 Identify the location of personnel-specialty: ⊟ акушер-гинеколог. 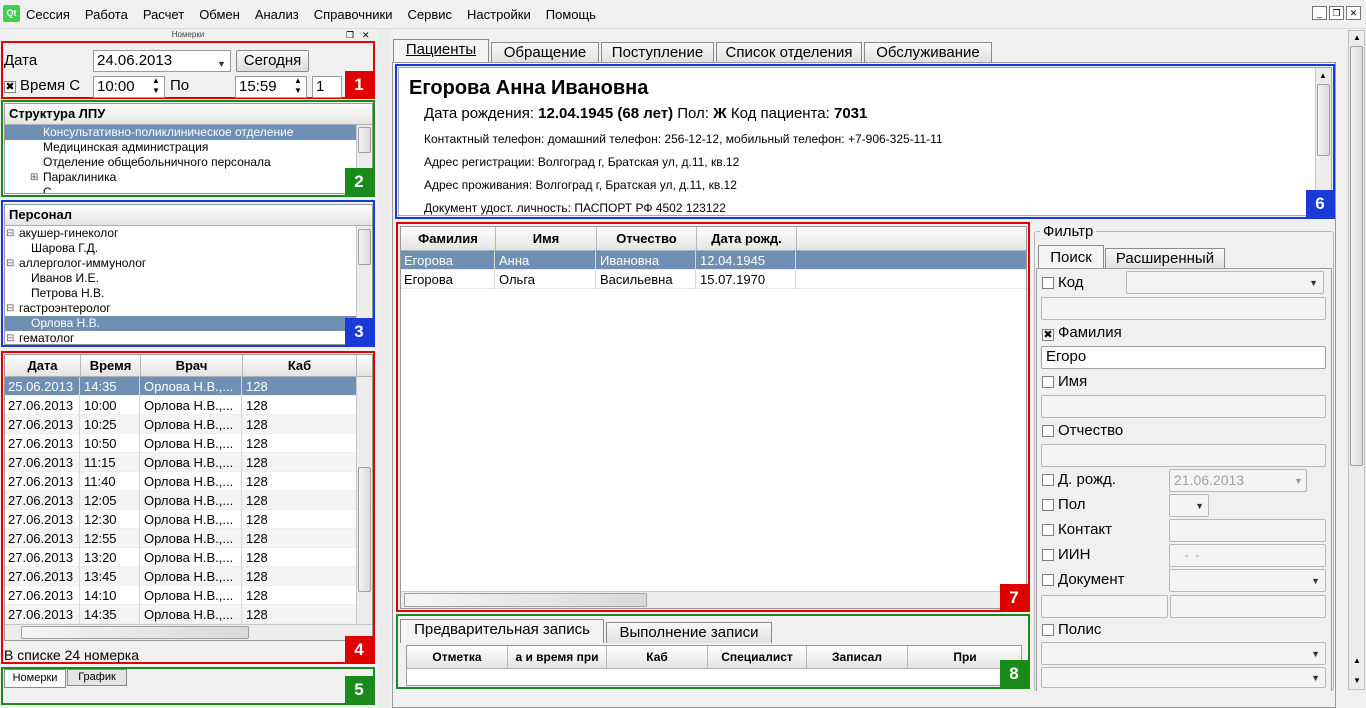
(188, 233).